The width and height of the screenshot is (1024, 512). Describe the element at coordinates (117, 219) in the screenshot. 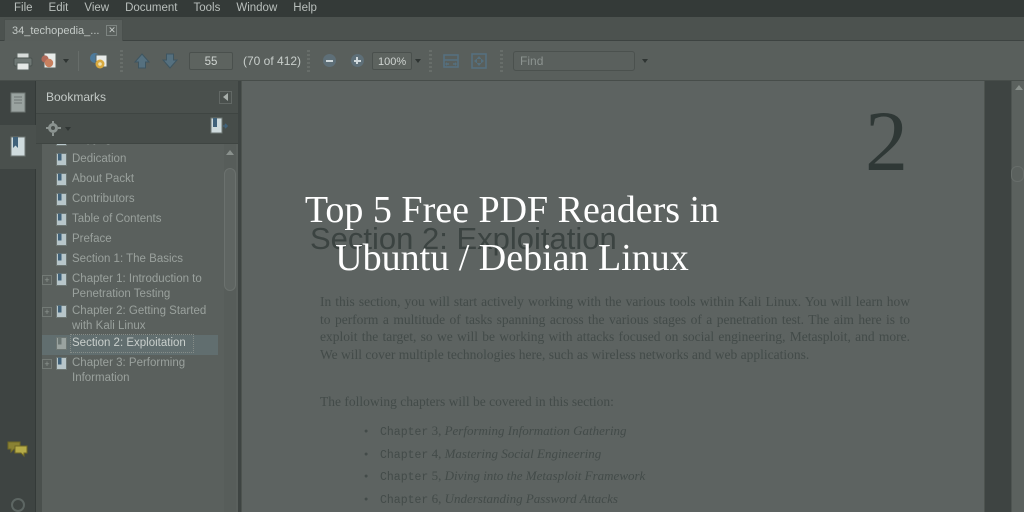

I see `bookmark-label: Table of Contents` at that location.